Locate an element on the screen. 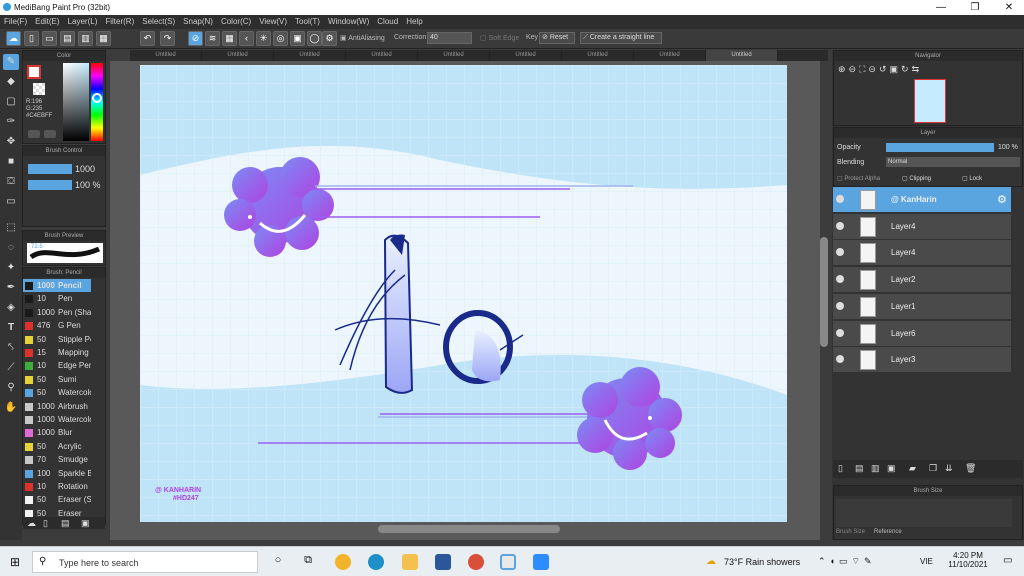 This screenshot has height=576, width=1024. brush-menu-icon: ▤ is located at coordinates (65, 523).